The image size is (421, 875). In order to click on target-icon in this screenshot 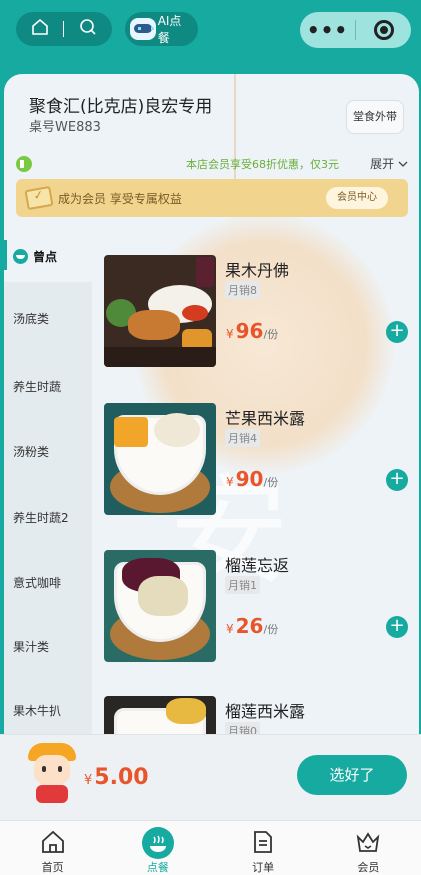, I will do `click(383, 30)`.